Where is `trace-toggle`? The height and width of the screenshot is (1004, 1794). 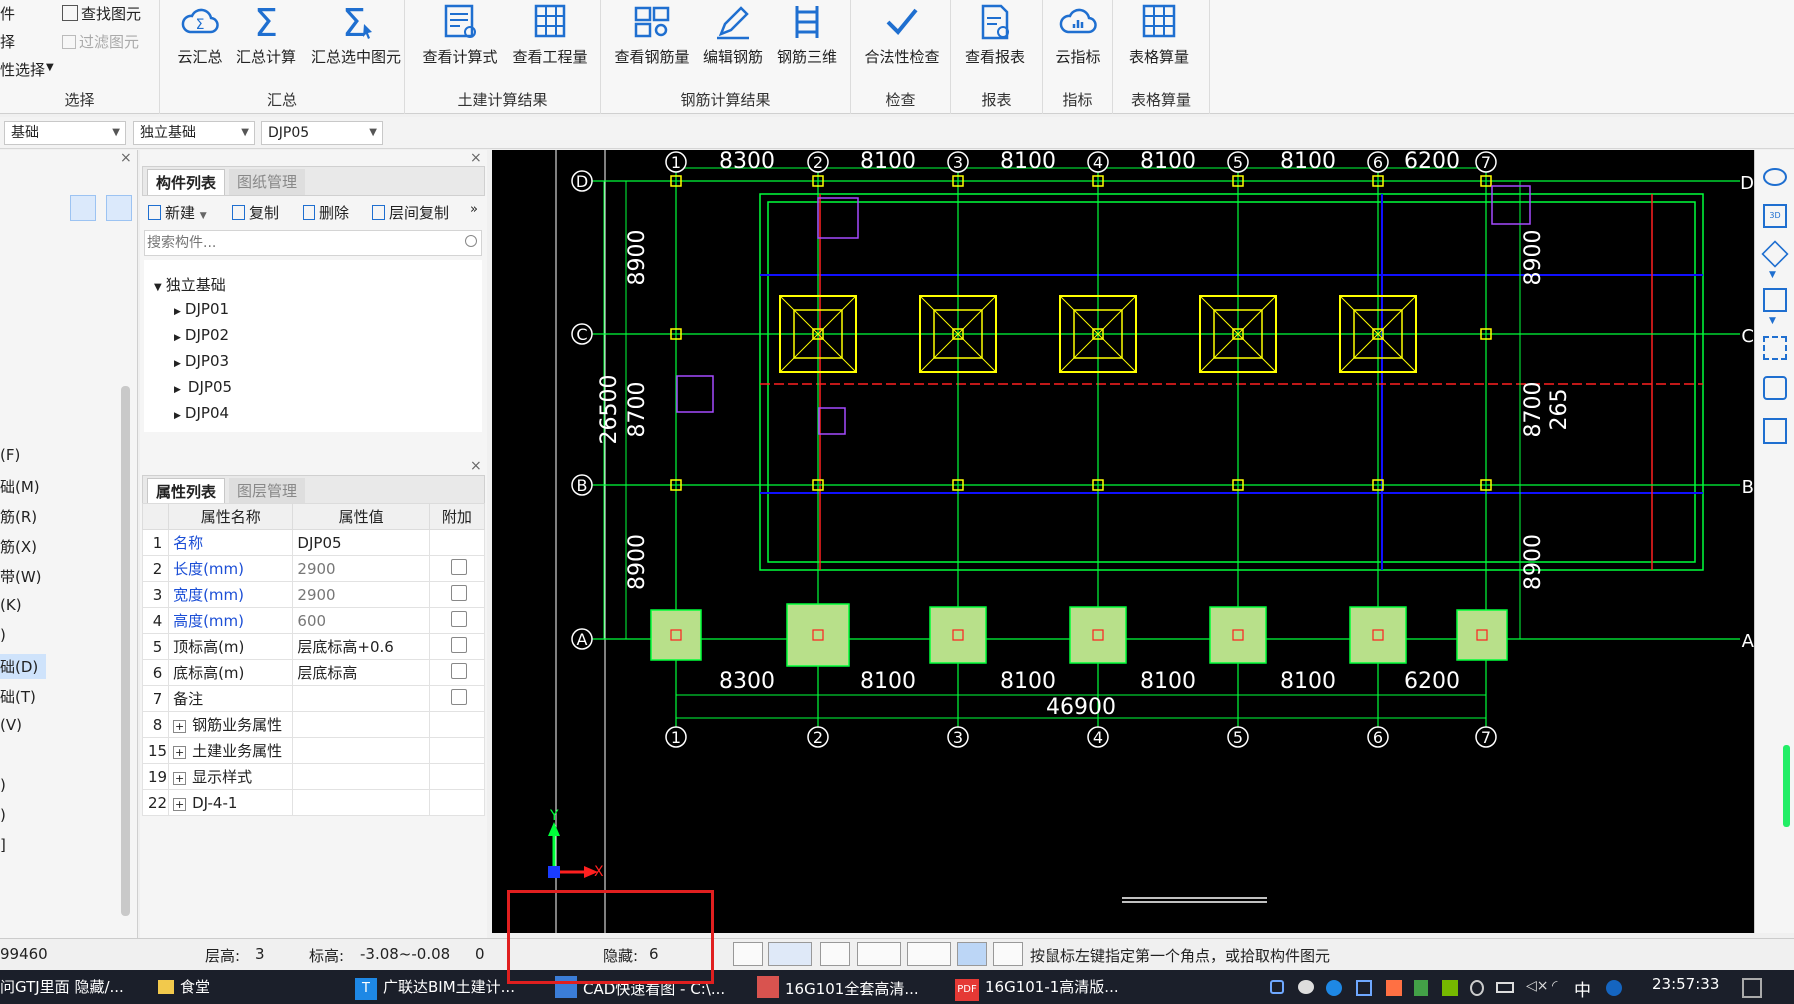
trace-toggle is located at coordinates (1008, 954).